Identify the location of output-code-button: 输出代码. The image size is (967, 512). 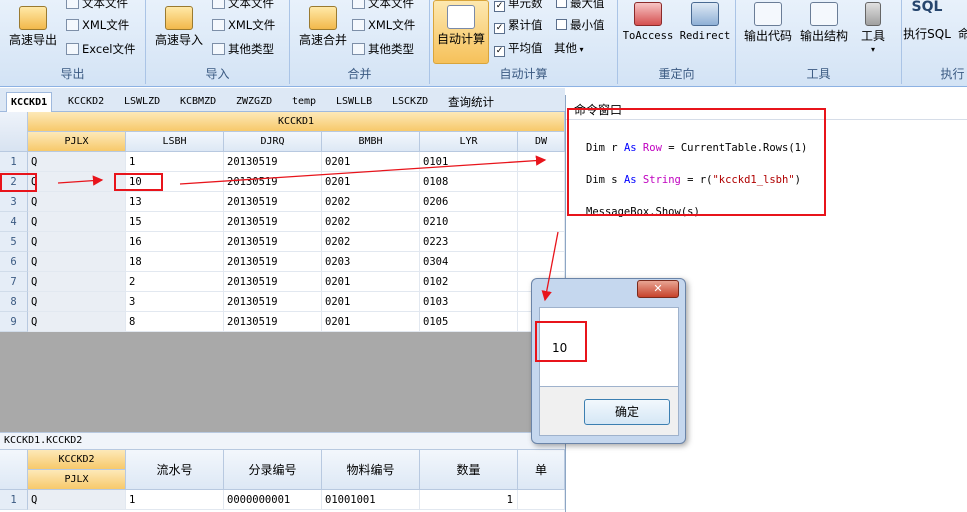
(768, 22).